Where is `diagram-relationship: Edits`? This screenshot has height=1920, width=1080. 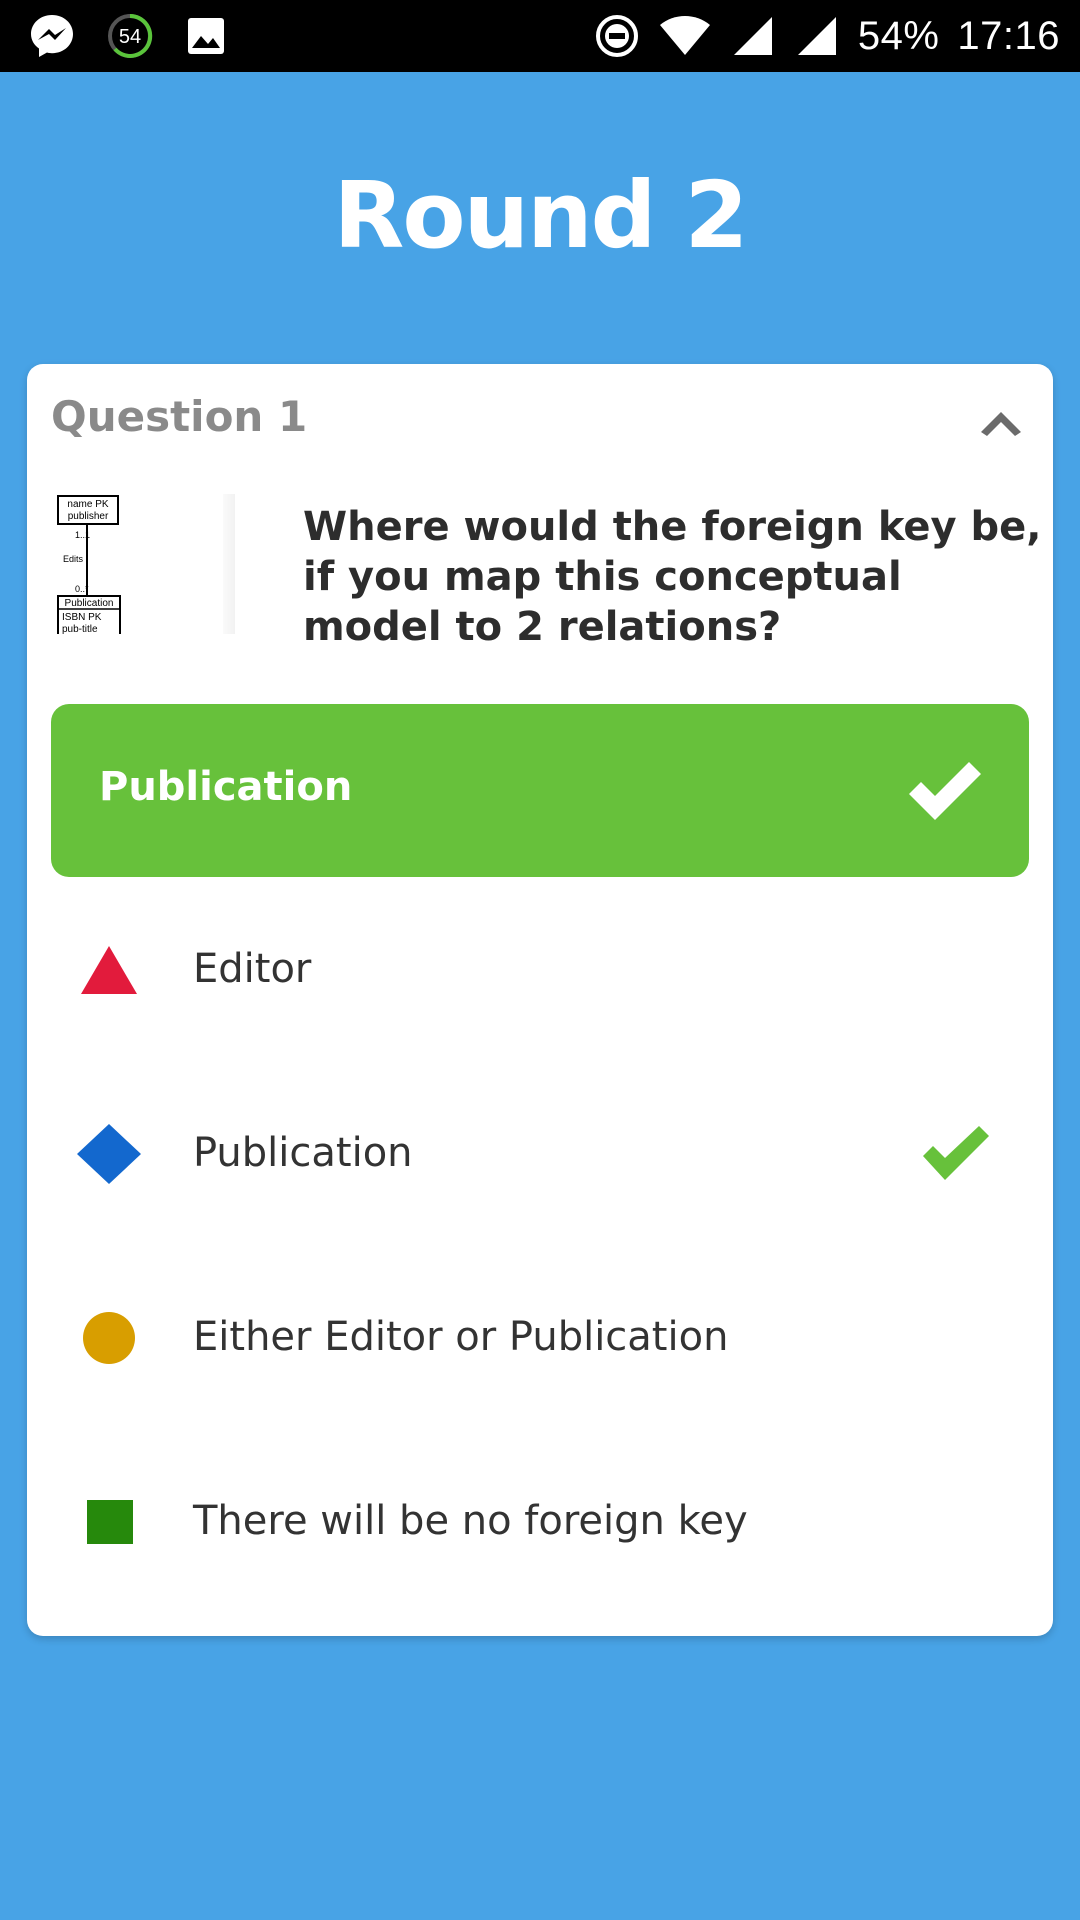
diagram-relationship: Edits is located at coordinates (73, 559).